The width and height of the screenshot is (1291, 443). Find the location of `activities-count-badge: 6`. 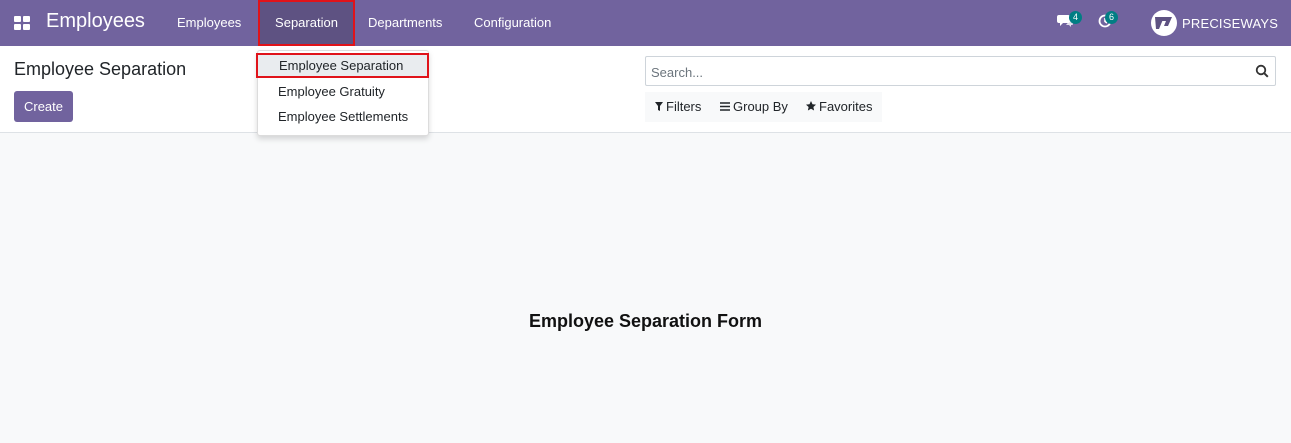

activities-count-badge: 6 is located at coordinates (1112, 17).